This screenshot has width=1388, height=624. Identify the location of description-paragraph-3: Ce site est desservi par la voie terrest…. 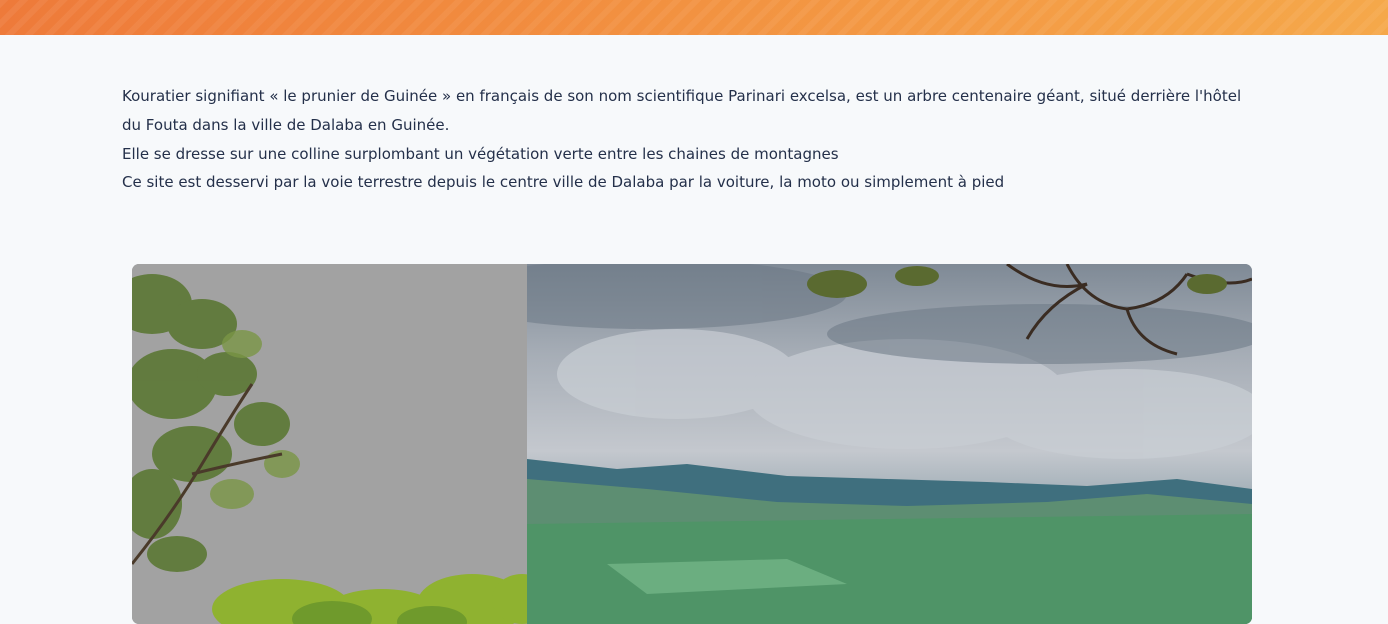
(563, 182).